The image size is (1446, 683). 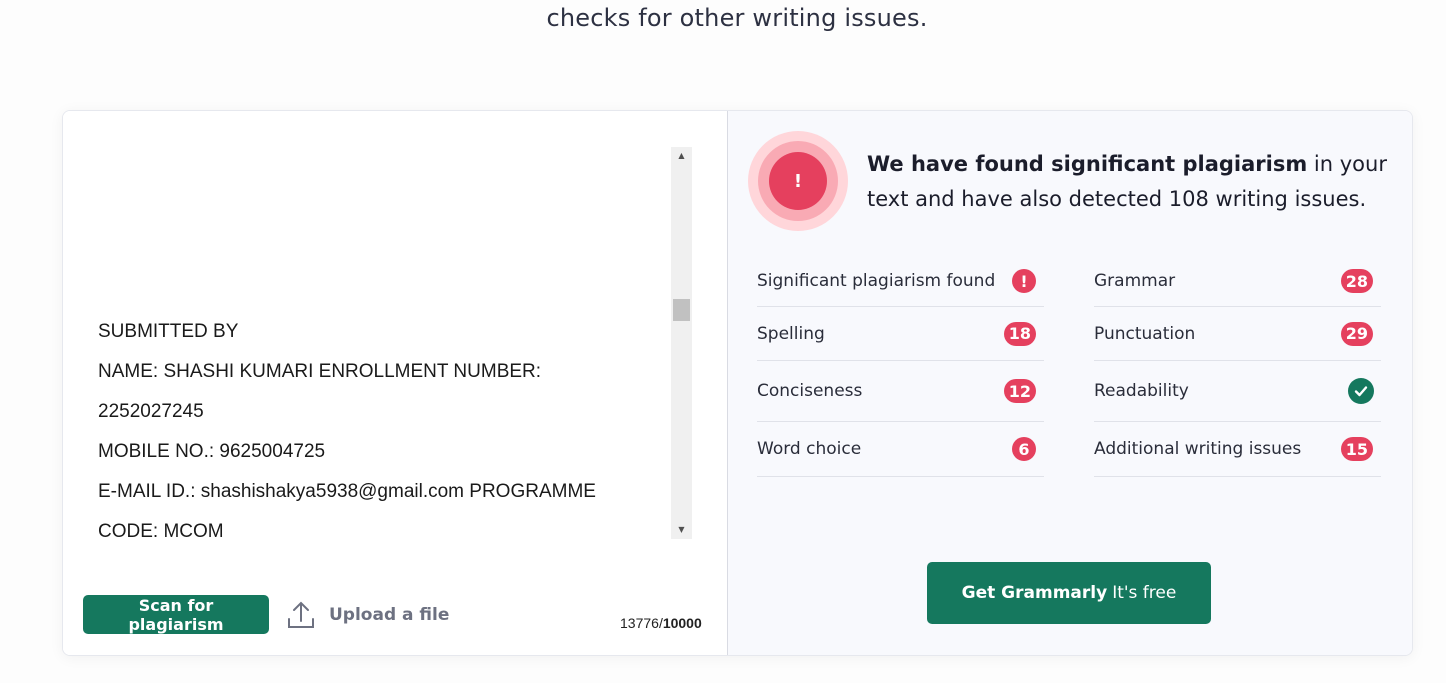 I want to click on headline-bold: We have found significant plagiarism, so click(x=1087, y=164).